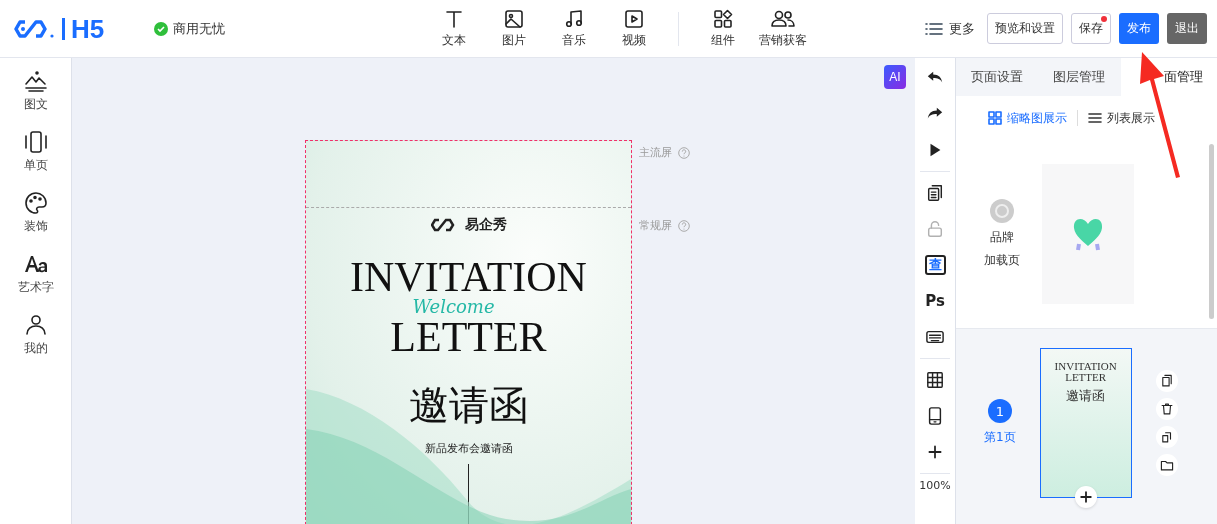 The image size is (1217, 524). I want to click on insert-tool: 文本, so click(454, 28).